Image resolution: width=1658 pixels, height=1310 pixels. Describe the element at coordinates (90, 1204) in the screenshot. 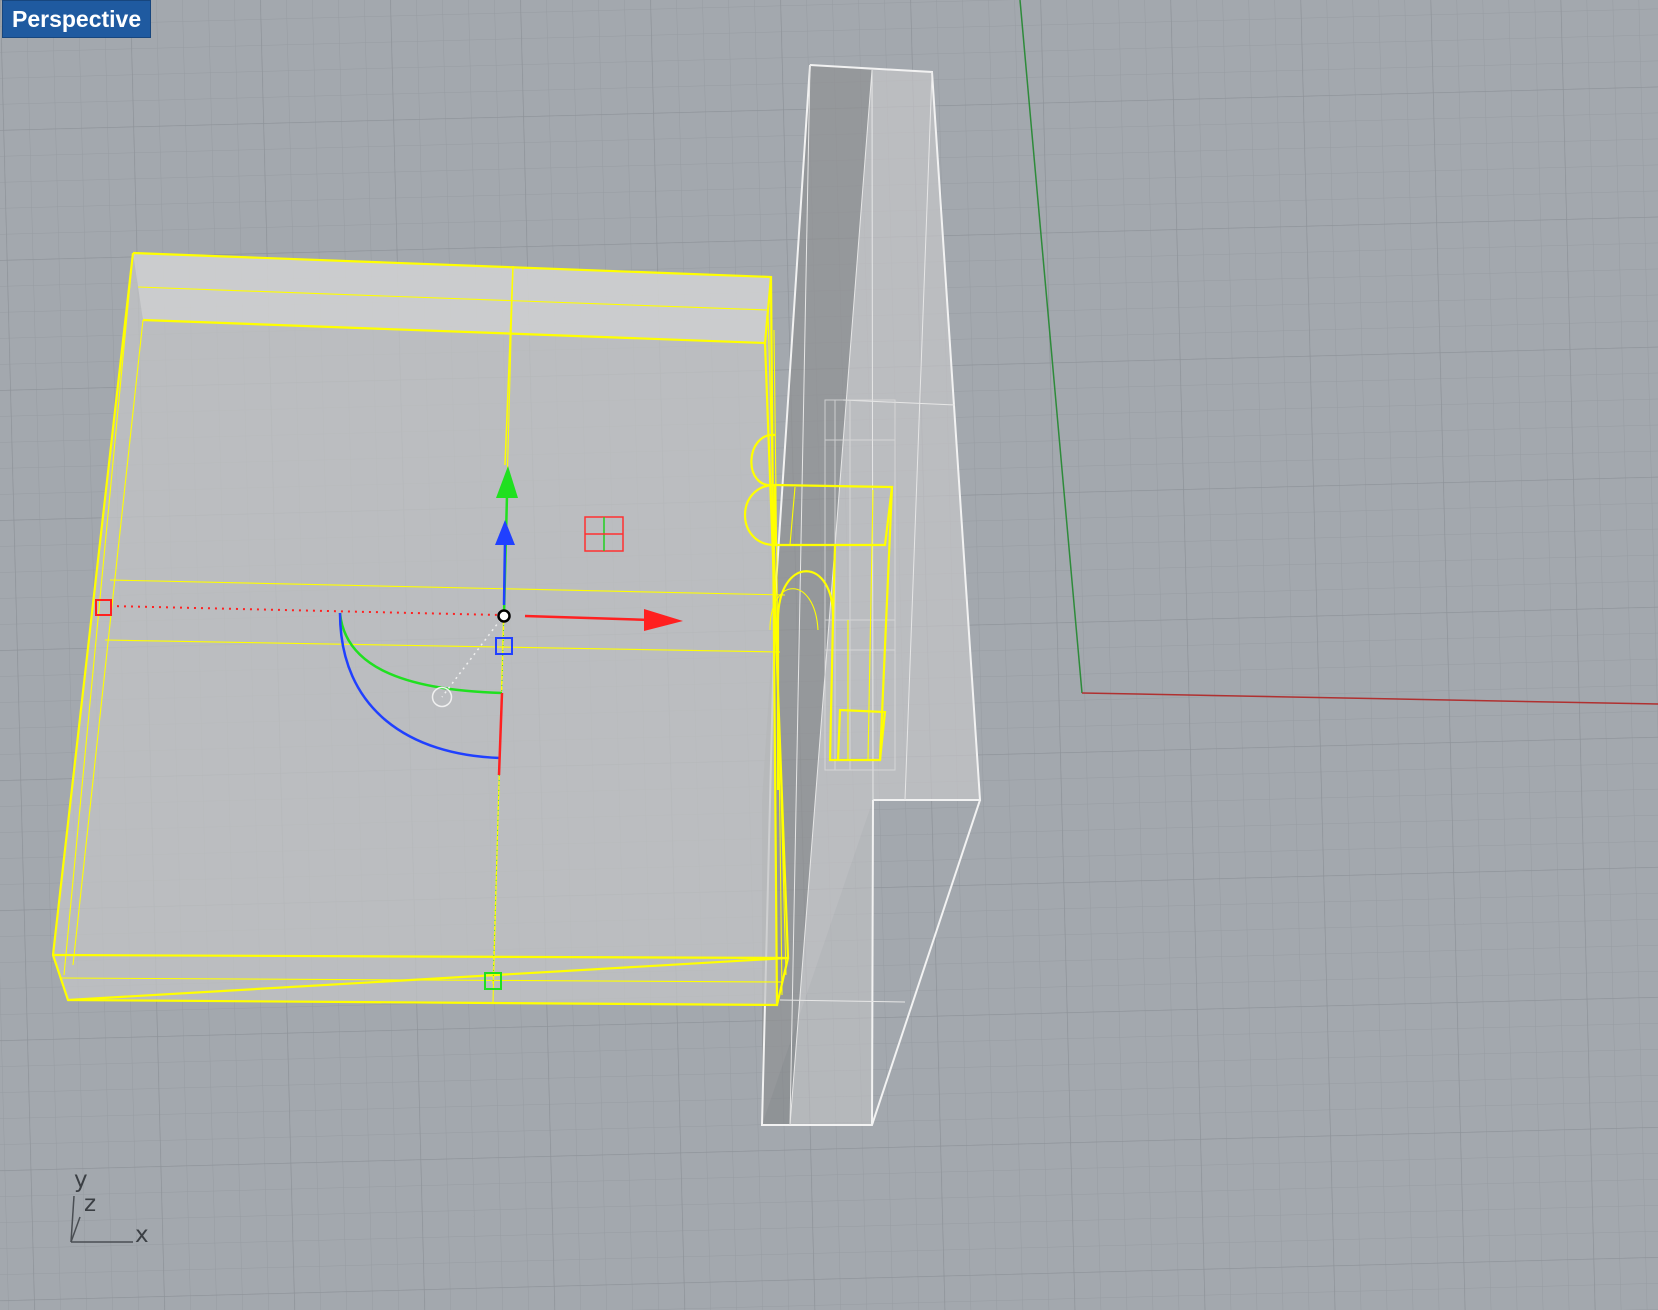

I see `axis-label-z: z` at that location.